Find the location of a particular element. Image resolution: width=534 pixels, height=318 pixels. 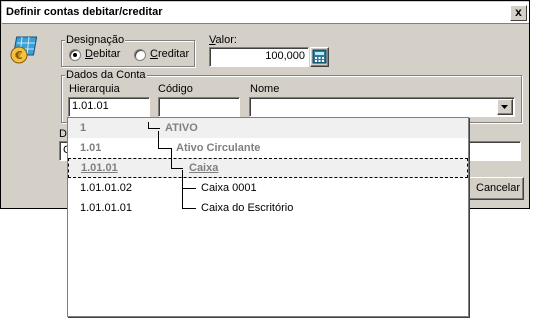

tree-row: 1.01.01.01 Caixa do Escritório is located at coordinates (268, 208).